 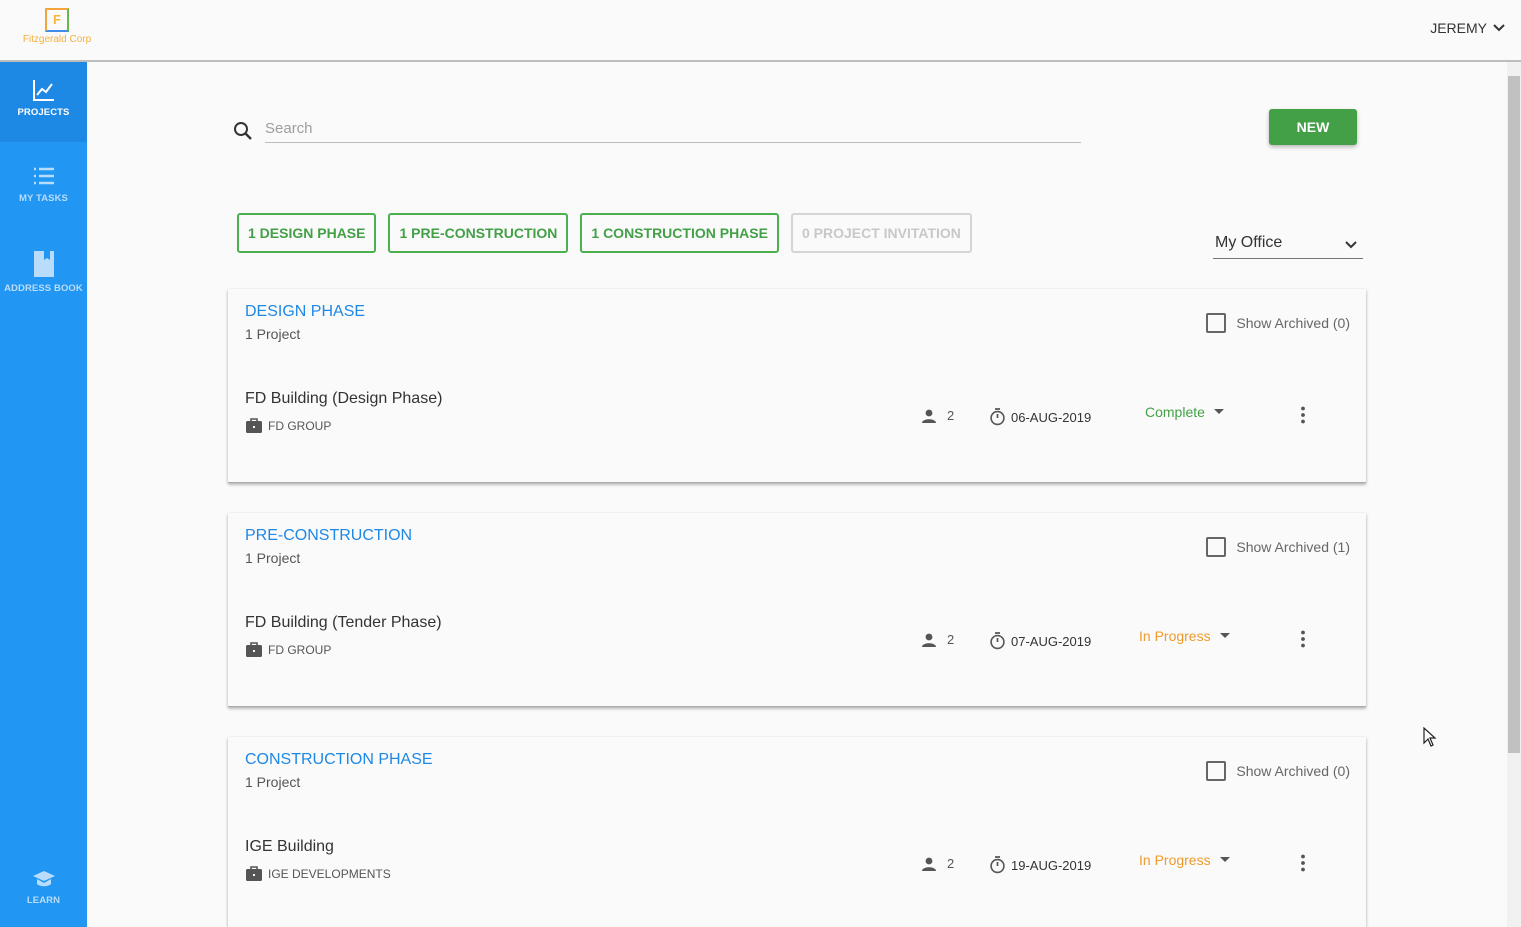 What do you see at coordinates (43, 176) in the screenshot?
I see `list-icon` at bounding box center [43, 176].